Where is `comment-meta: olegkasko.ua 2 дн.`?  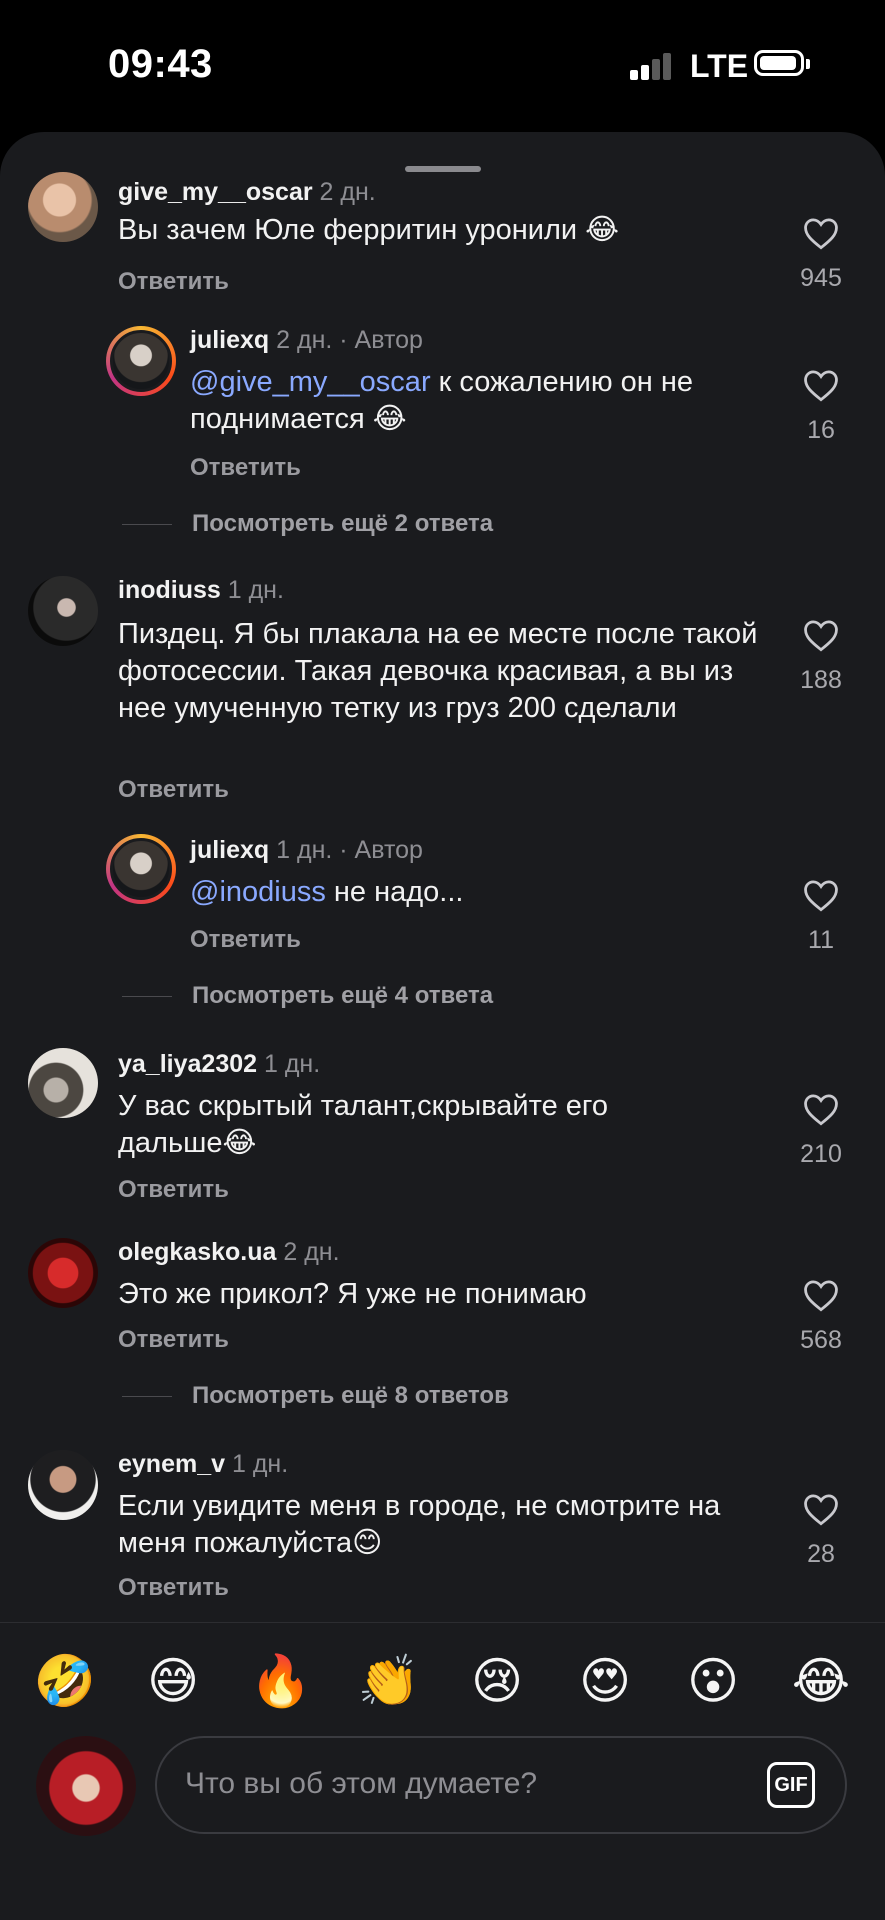 comment-meta: olegkasko.ua 2 дн. is located at coordinates (229, 1252).